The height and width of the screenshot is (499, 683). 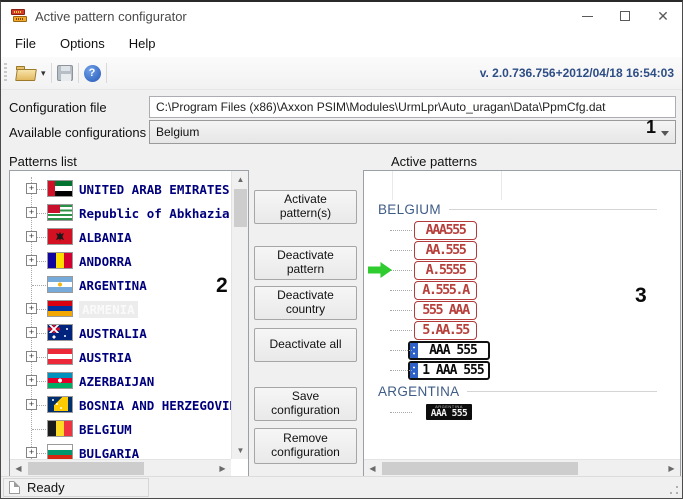 What do you see at coordinates (305, 263) in the screenshot?
I see `deactivate-pattern-button: Deactivate pattern` at bounding box center [305, 263].